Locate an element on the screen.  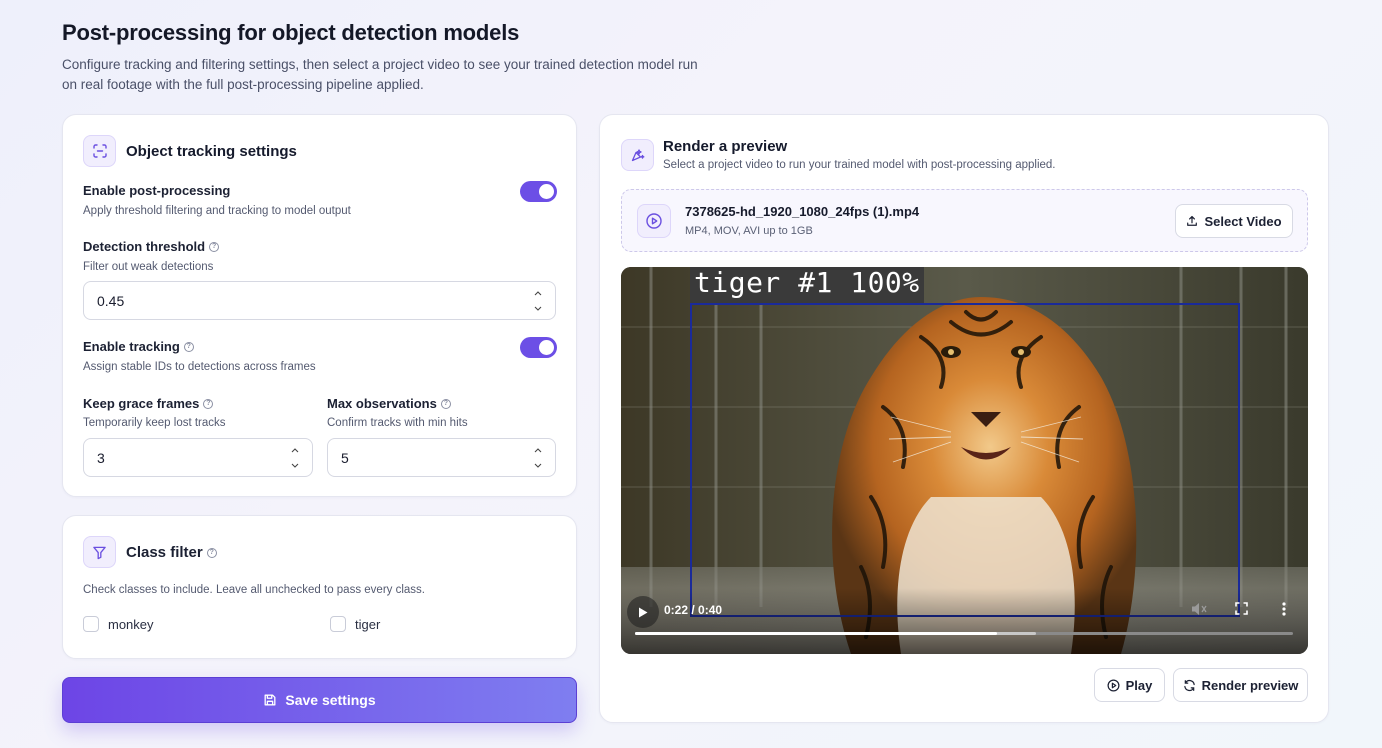
save-settings-button: Save settings is located at coordinates (319, 700).